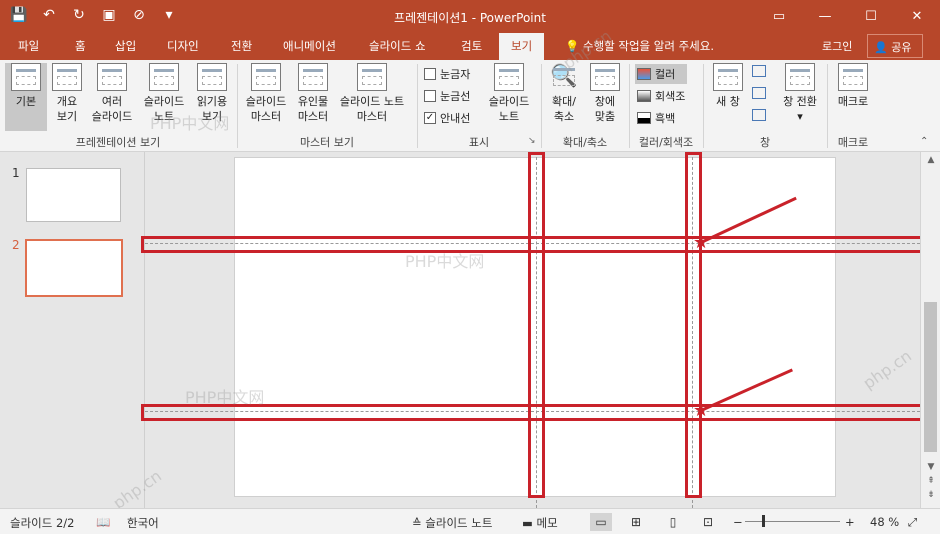  I want to click on ribbon-display-icon: ▭, so click(779, 16).